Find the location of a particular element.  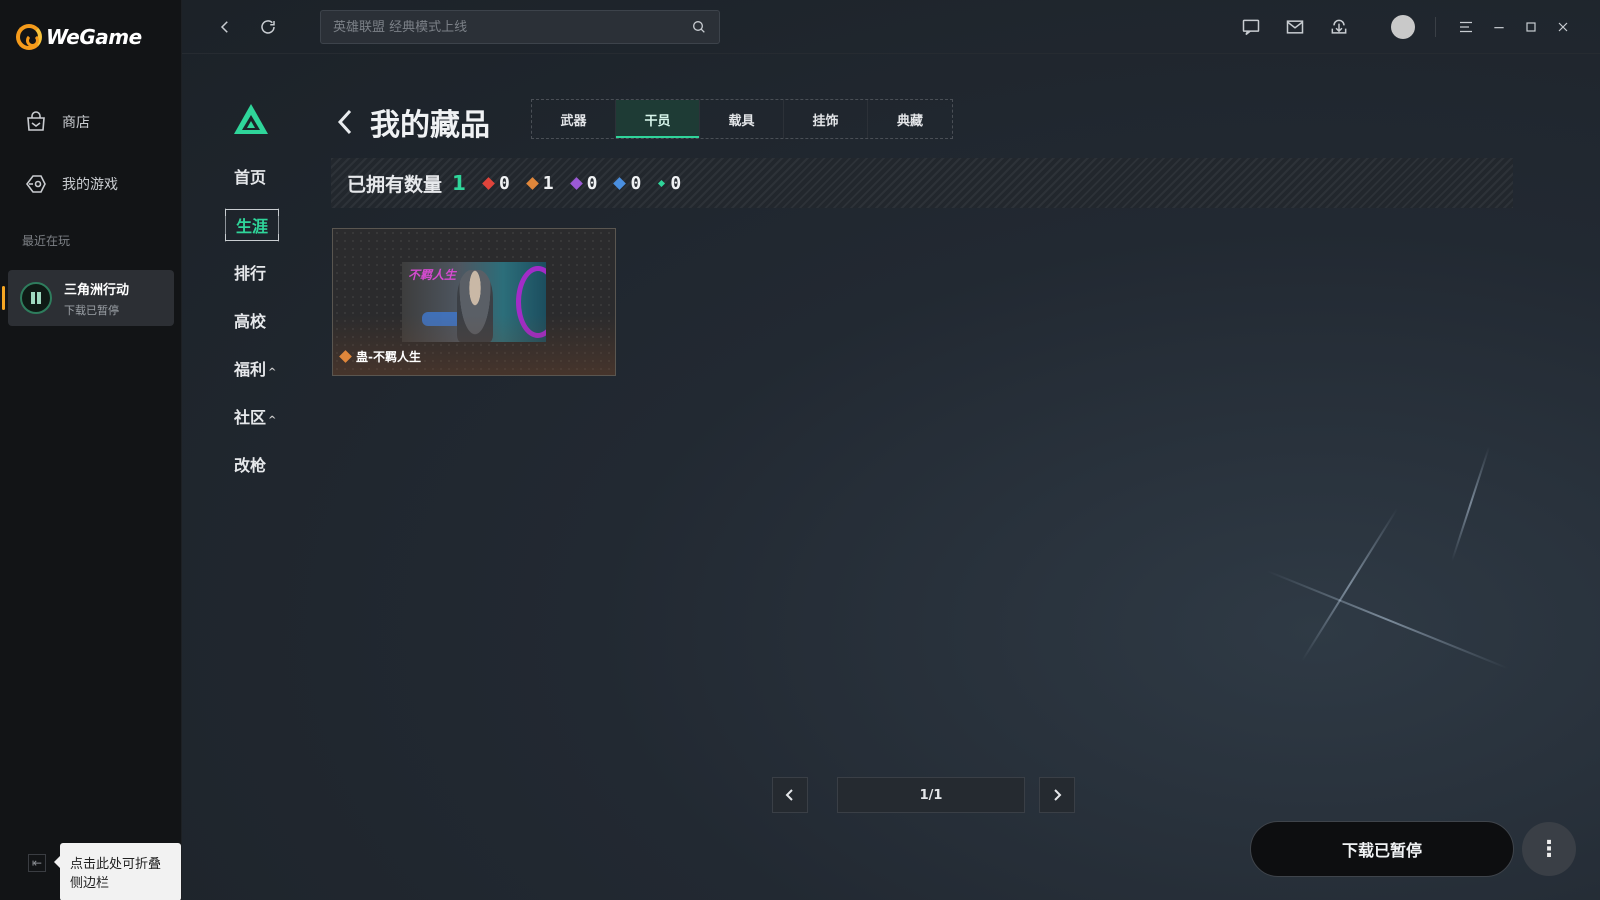

sidebar-item-label: 我的游戏 is located at coordinates (90, 185).